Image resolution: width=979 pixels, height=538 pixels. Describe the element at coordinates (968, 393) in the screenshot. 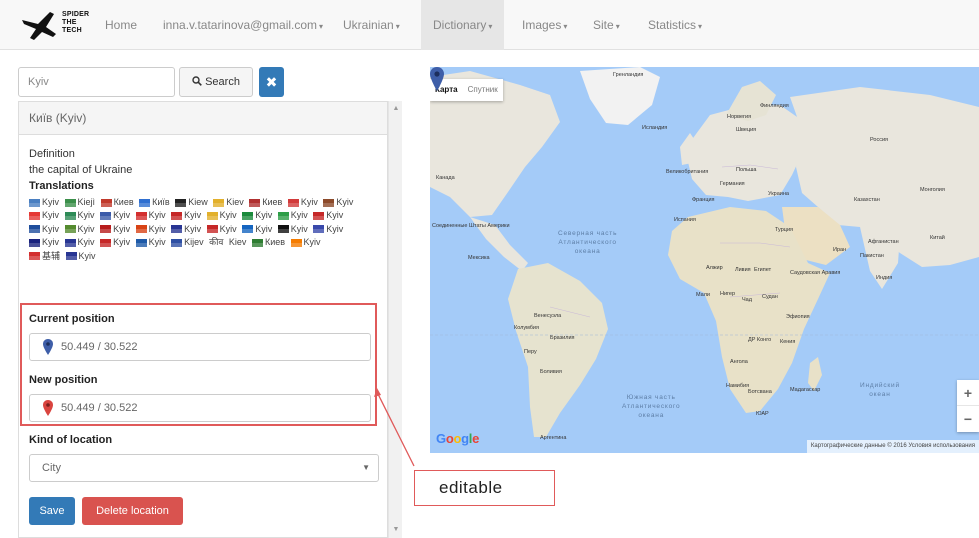

I see `zoom-in-button: +` at that location.